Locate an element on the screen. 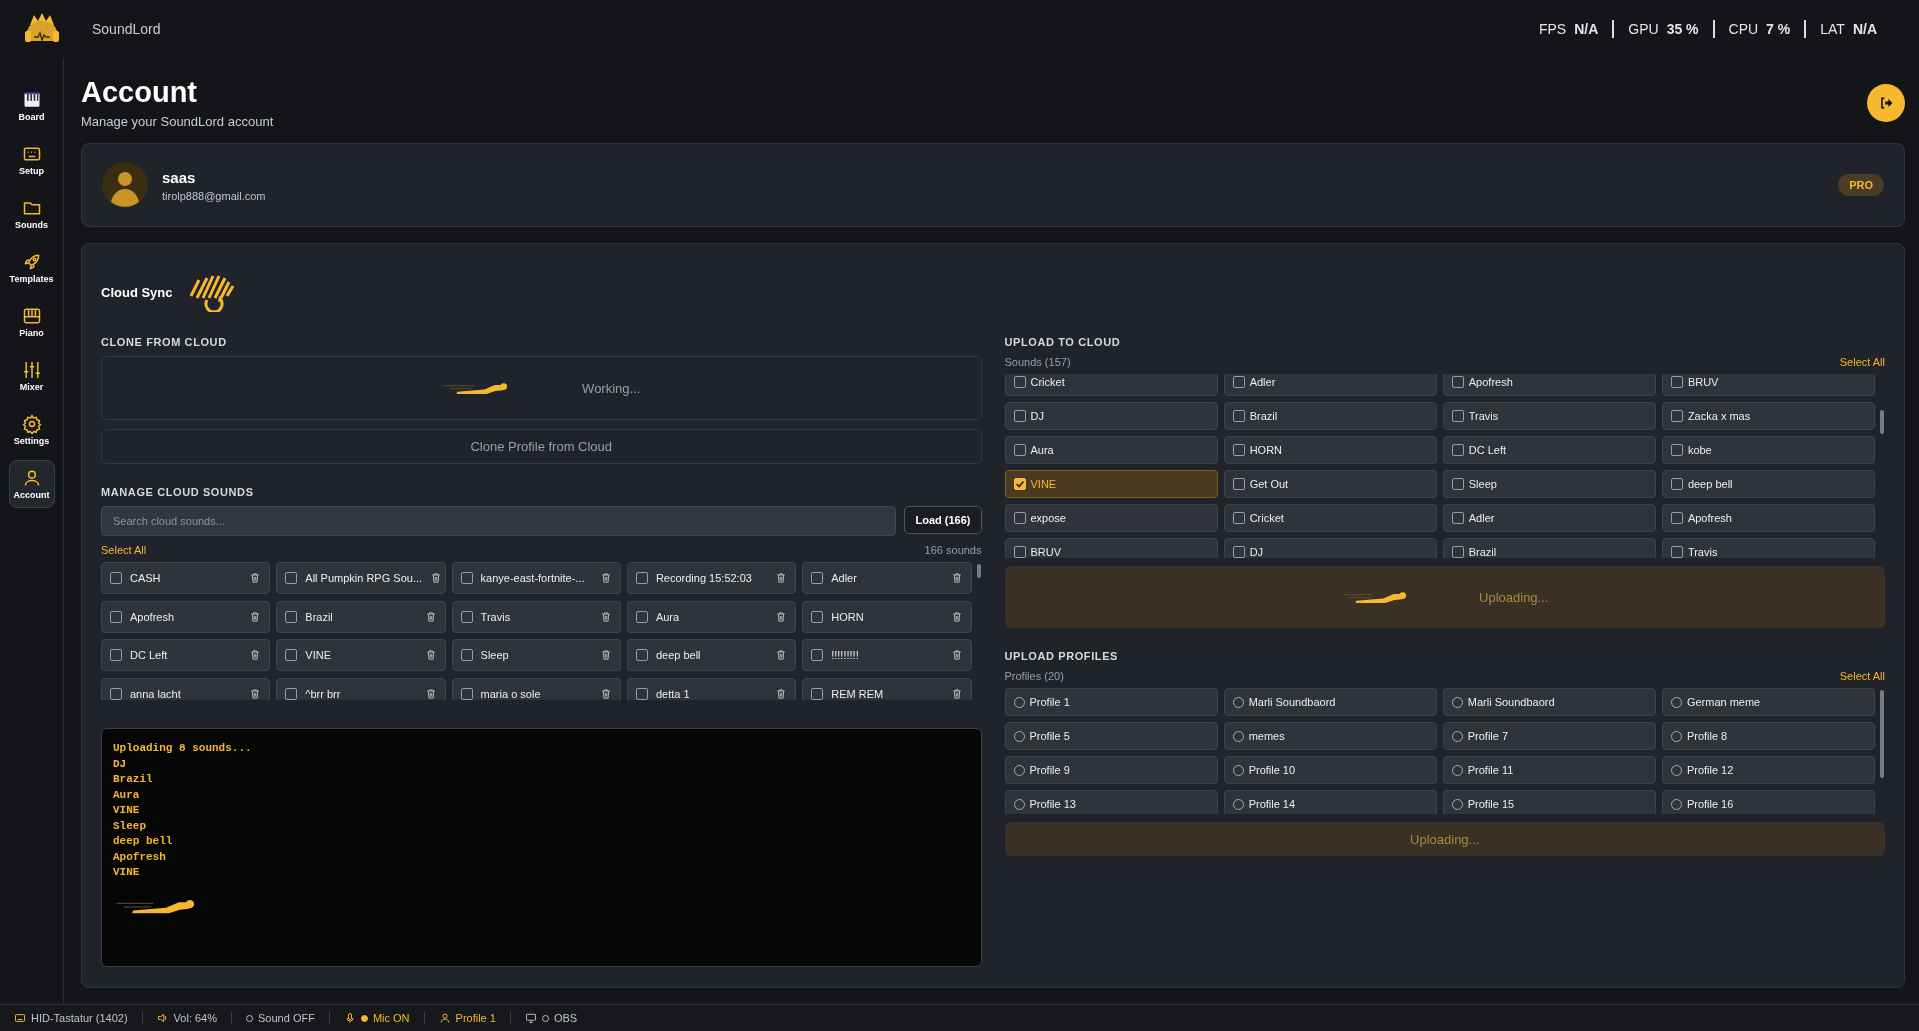 The image size is (1919, 1031). sound-item: ^brr brr is located at coordinates (361, 688).